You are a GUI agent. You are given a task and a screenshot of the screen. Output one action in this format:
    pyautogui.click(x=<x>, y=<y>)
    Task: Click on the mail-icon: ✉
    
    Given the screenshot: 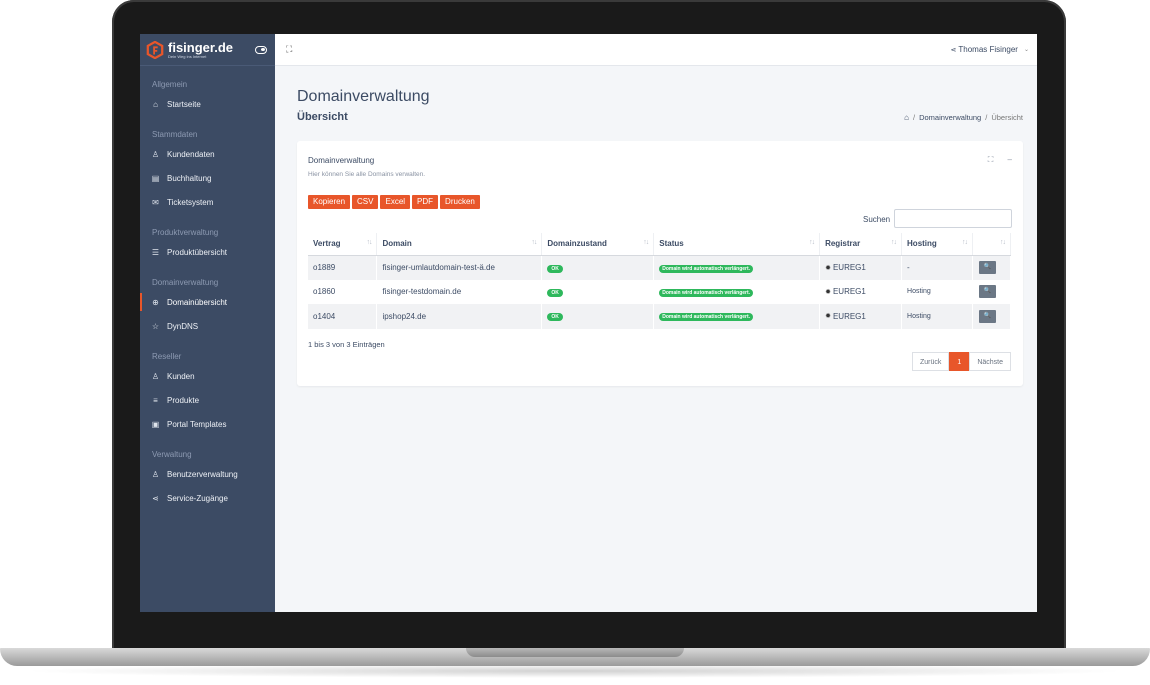 What is the action you would take?
    pyautogui.click(x=155, y=202)
    